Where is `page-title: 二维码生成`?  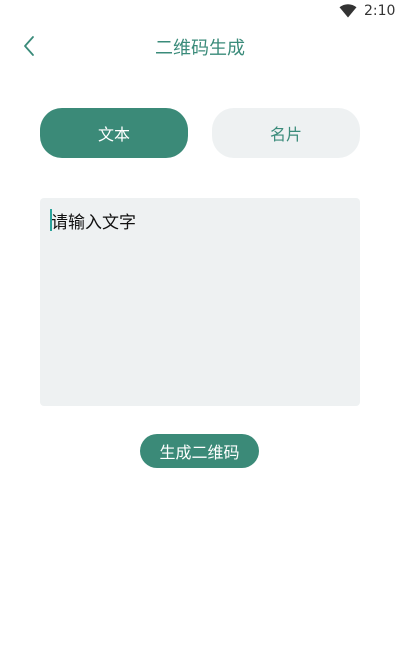 page-title: 二维码生成 is located at coordinates (200, 48).